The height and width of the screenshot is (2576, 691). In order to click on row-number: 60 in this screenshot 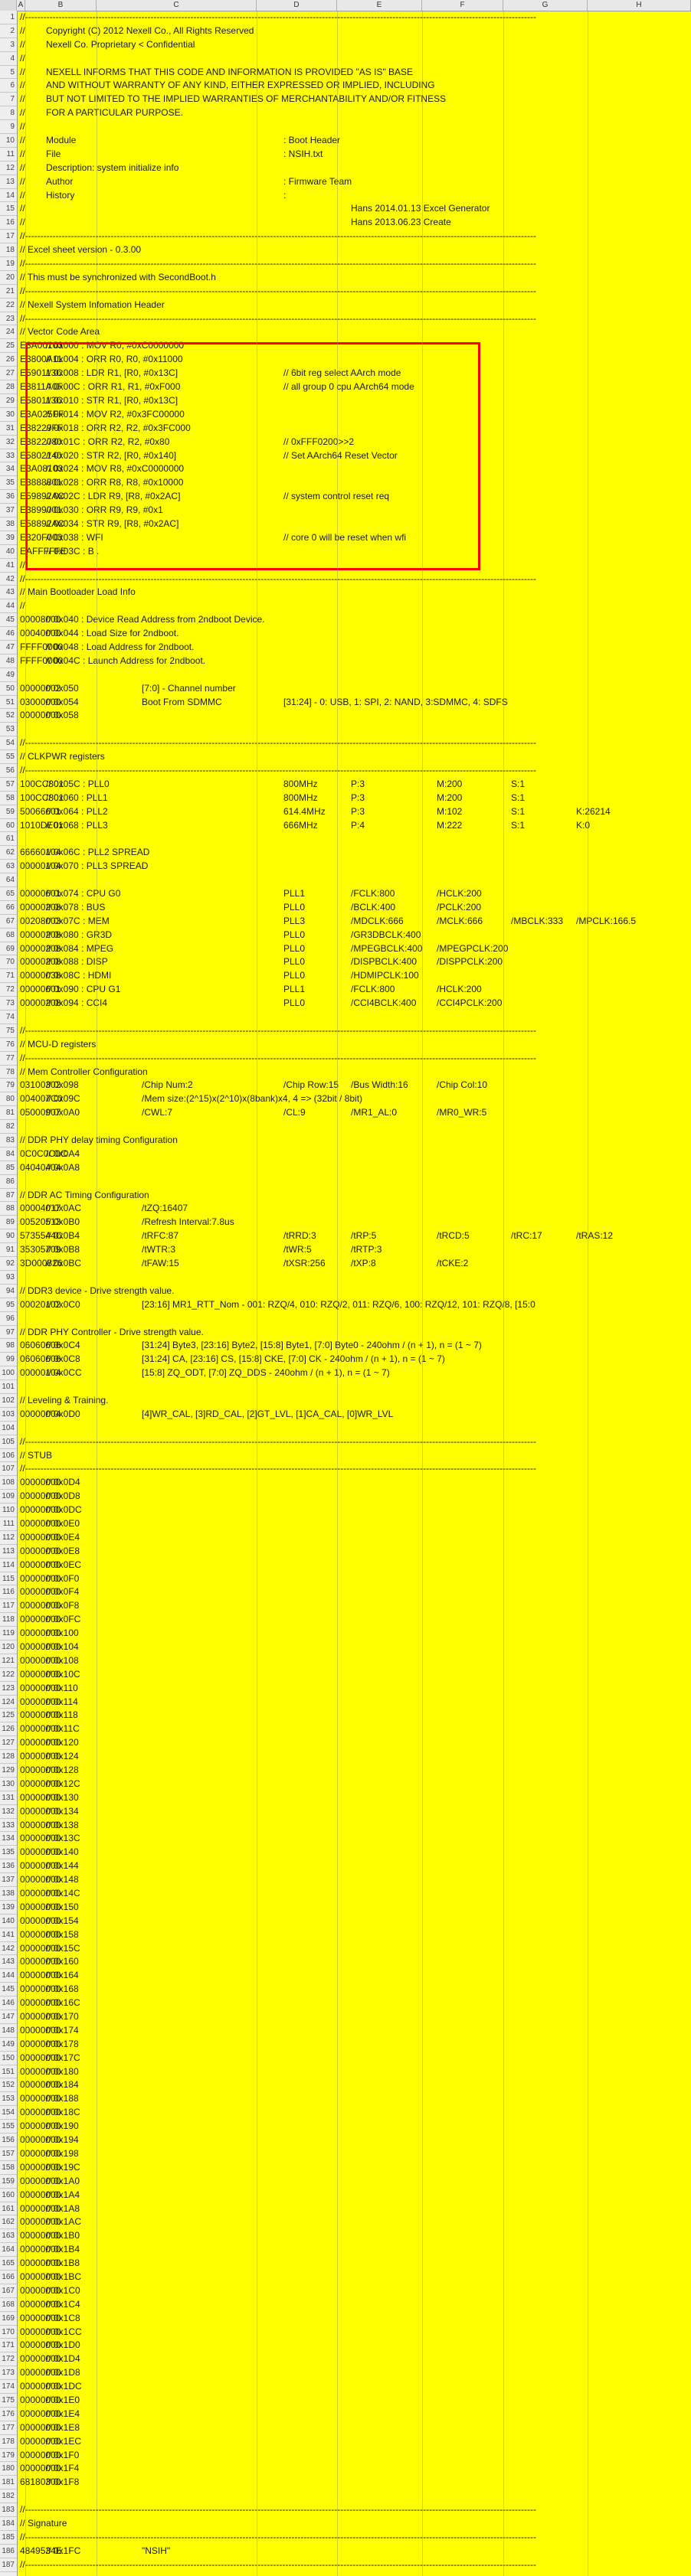, I will do `click(8, 826)`.